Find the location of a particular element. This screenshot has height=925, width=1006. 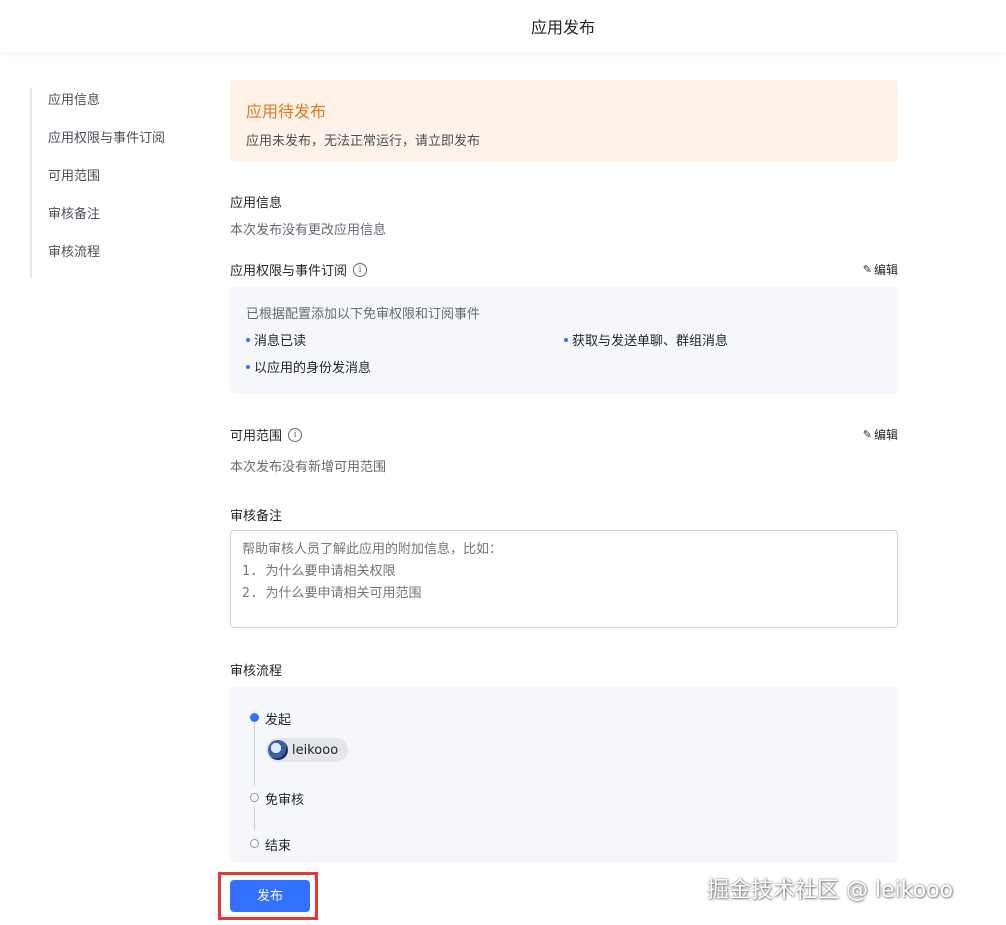

publish-button: 发布 is located at coordinates (270, 896).